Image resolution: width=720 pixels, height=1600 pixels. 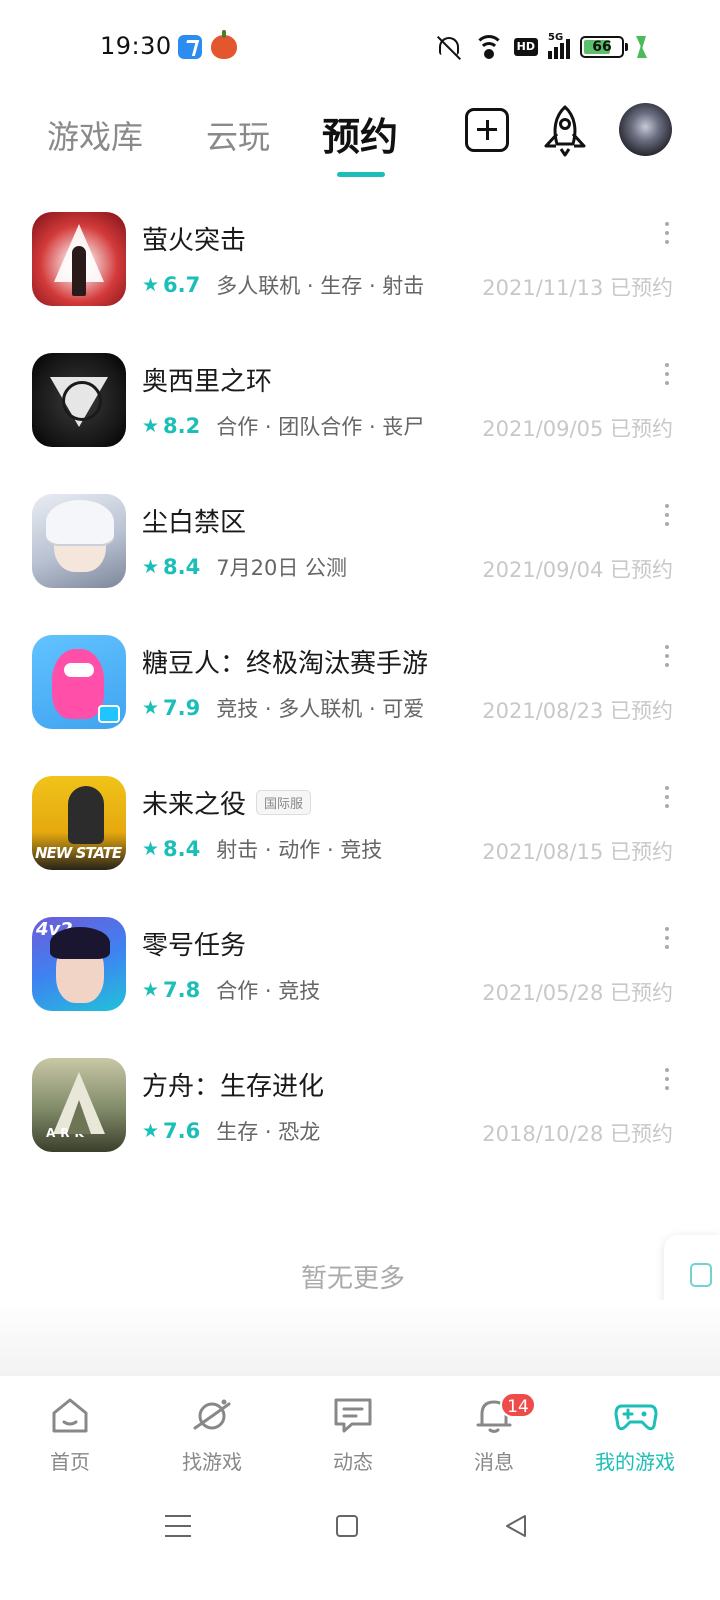 I want to click on nav-label: 首页, so click(x=70, y=1462).